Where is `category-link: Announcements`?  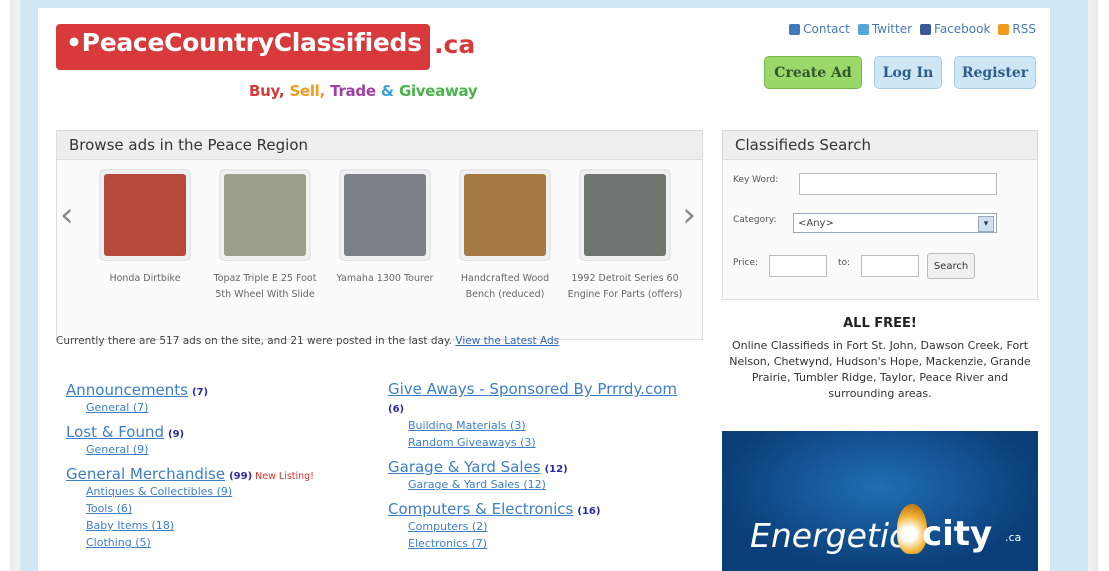
category-link: Announcements is located at coordinates (127, 390).